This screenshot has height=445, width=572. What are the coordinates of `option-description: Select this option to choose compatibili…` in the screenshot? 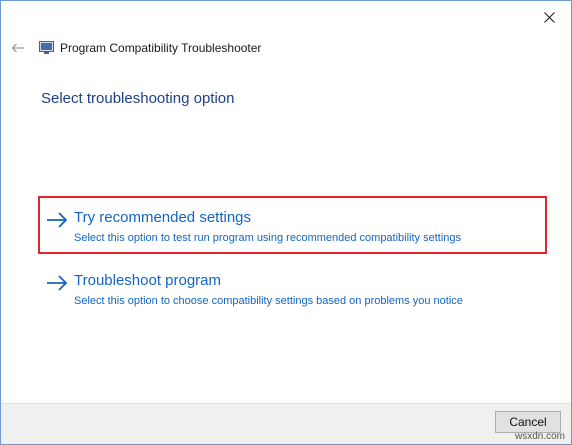 It's located at (268, 301).